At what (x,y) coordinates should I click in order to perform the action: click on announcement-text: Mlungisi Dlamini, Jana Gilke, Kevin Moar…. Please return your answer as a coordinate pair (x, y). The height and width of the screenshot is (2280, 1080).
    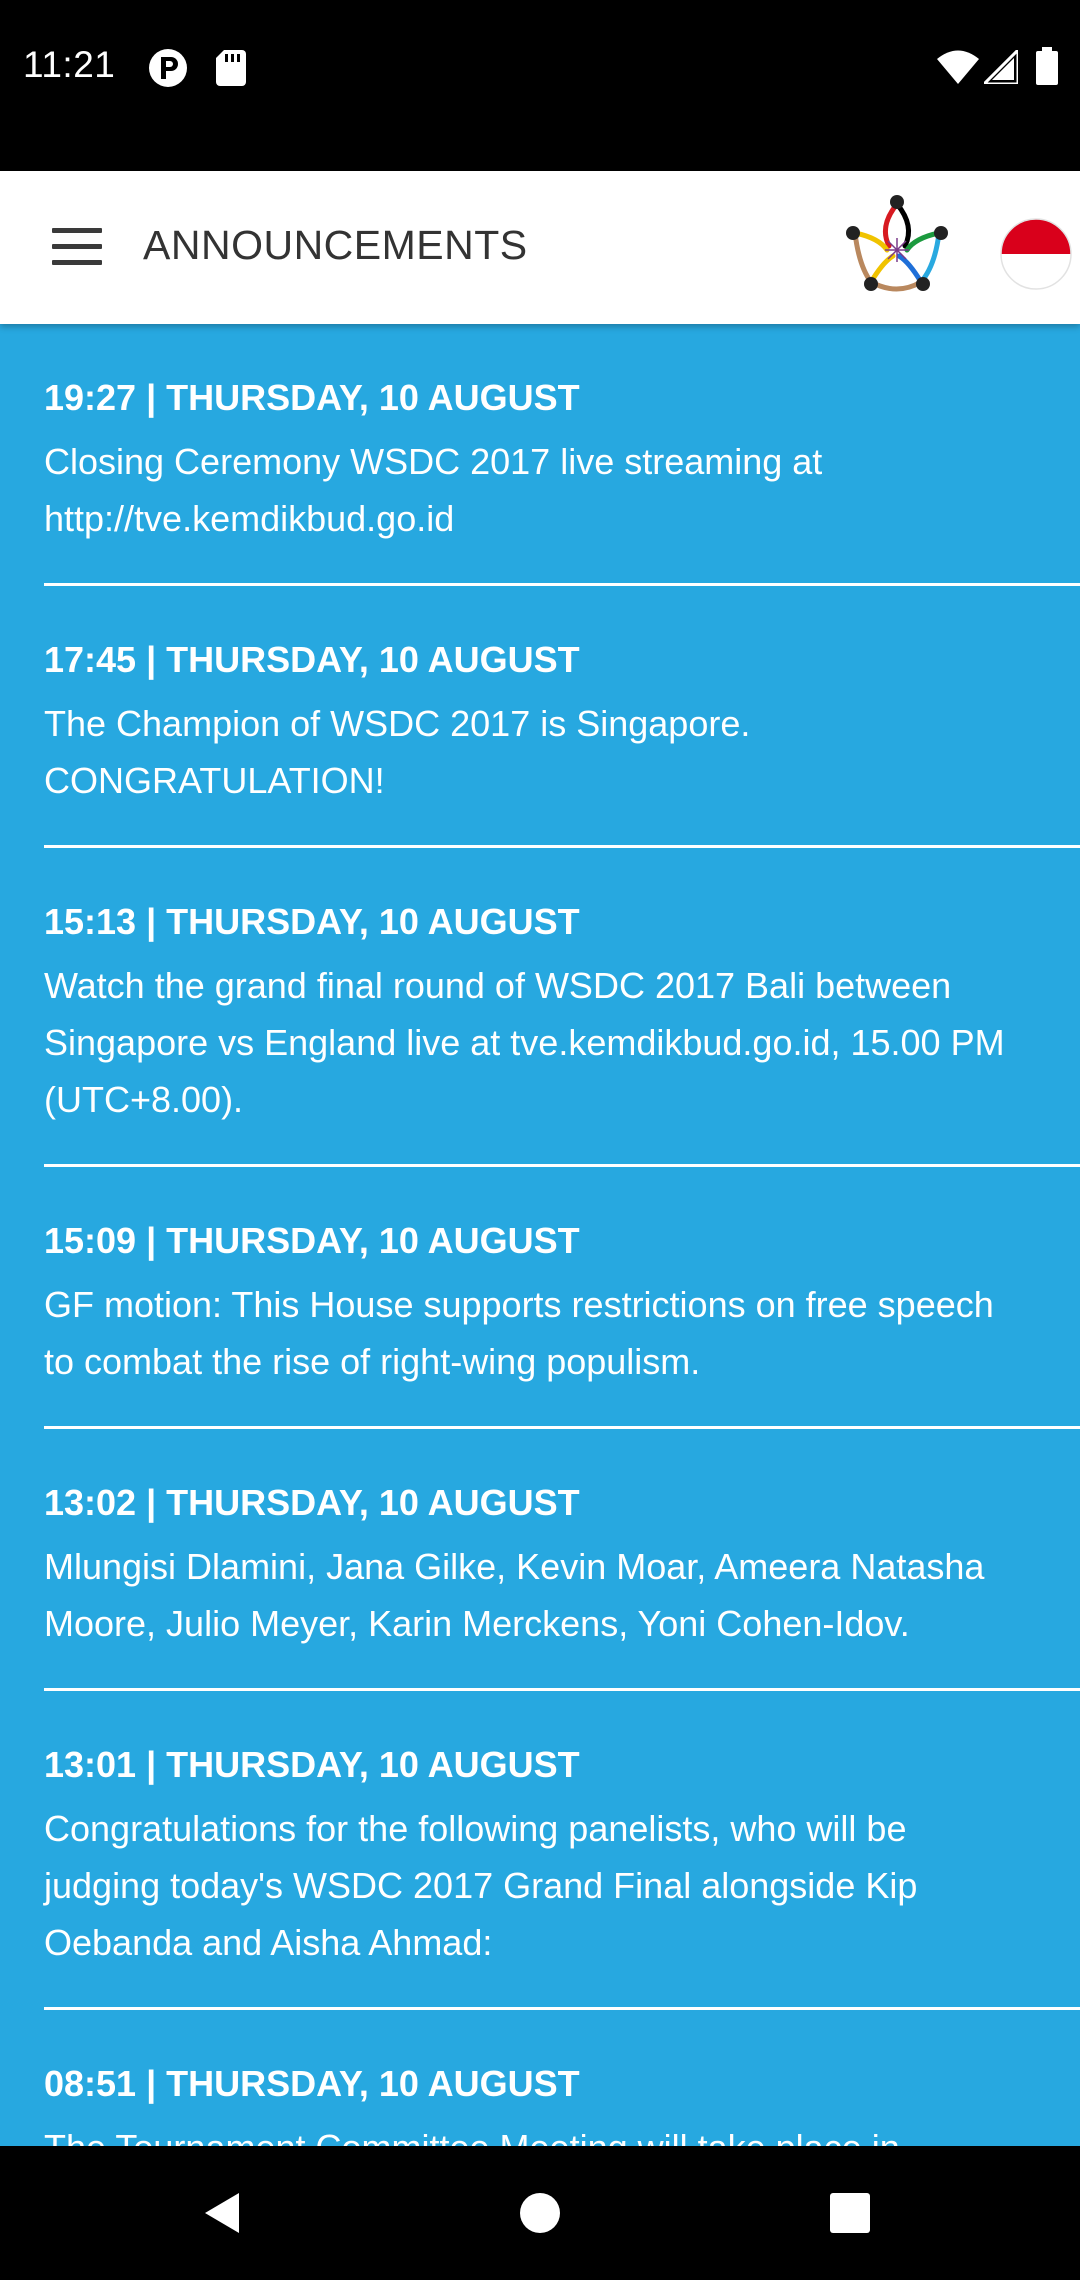
    Looking at the image, I should click on (514, 1595).